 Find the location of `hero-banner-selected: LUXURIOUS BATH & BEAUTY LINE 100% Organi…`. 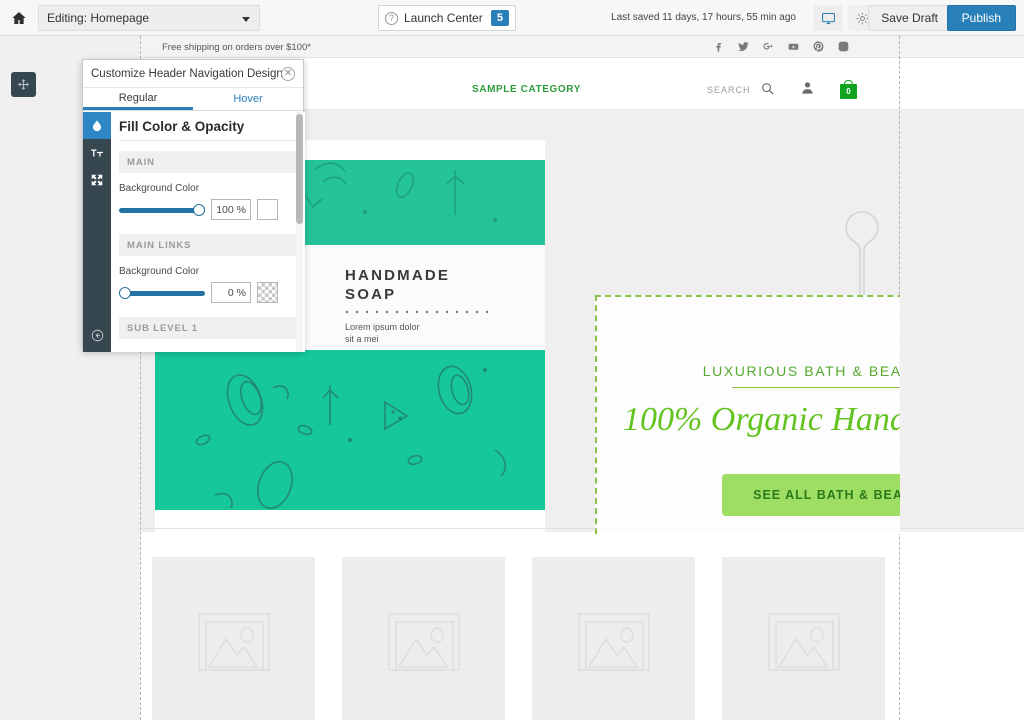

hero-banner-selected: LUXURIOUS BATH & BEAUTY LINE 100% Organi… is located at coordinates (747, 414).